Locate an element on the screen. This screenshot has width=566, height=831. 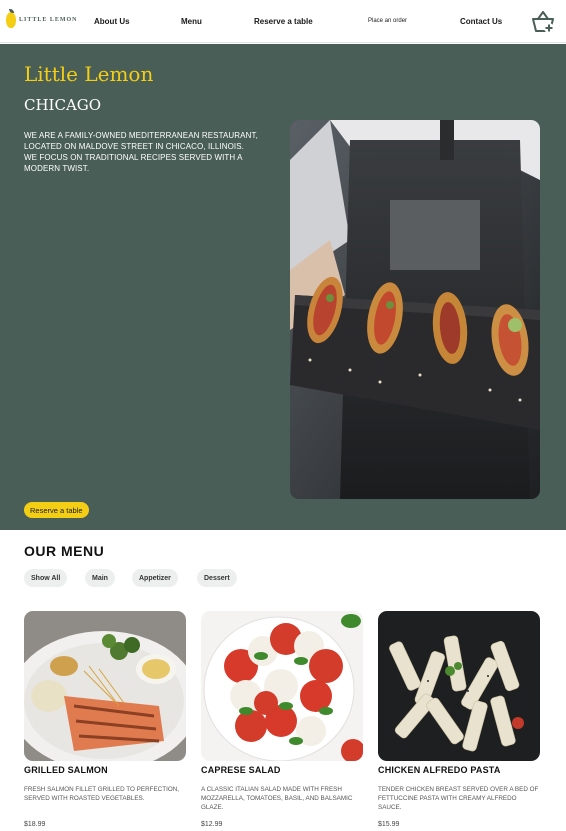
menu-item-price: $15.99 is located at coordinates (389, 824).